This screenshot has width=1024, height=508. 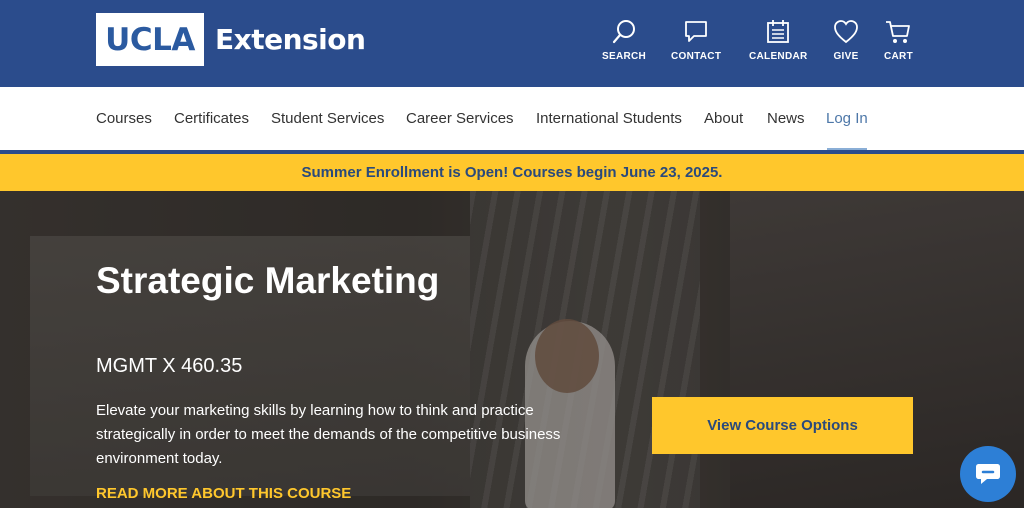 What do you see at coordinates (898, 32) in the screenshot?
I see `cart-icon` at bounding box center [898, 32].